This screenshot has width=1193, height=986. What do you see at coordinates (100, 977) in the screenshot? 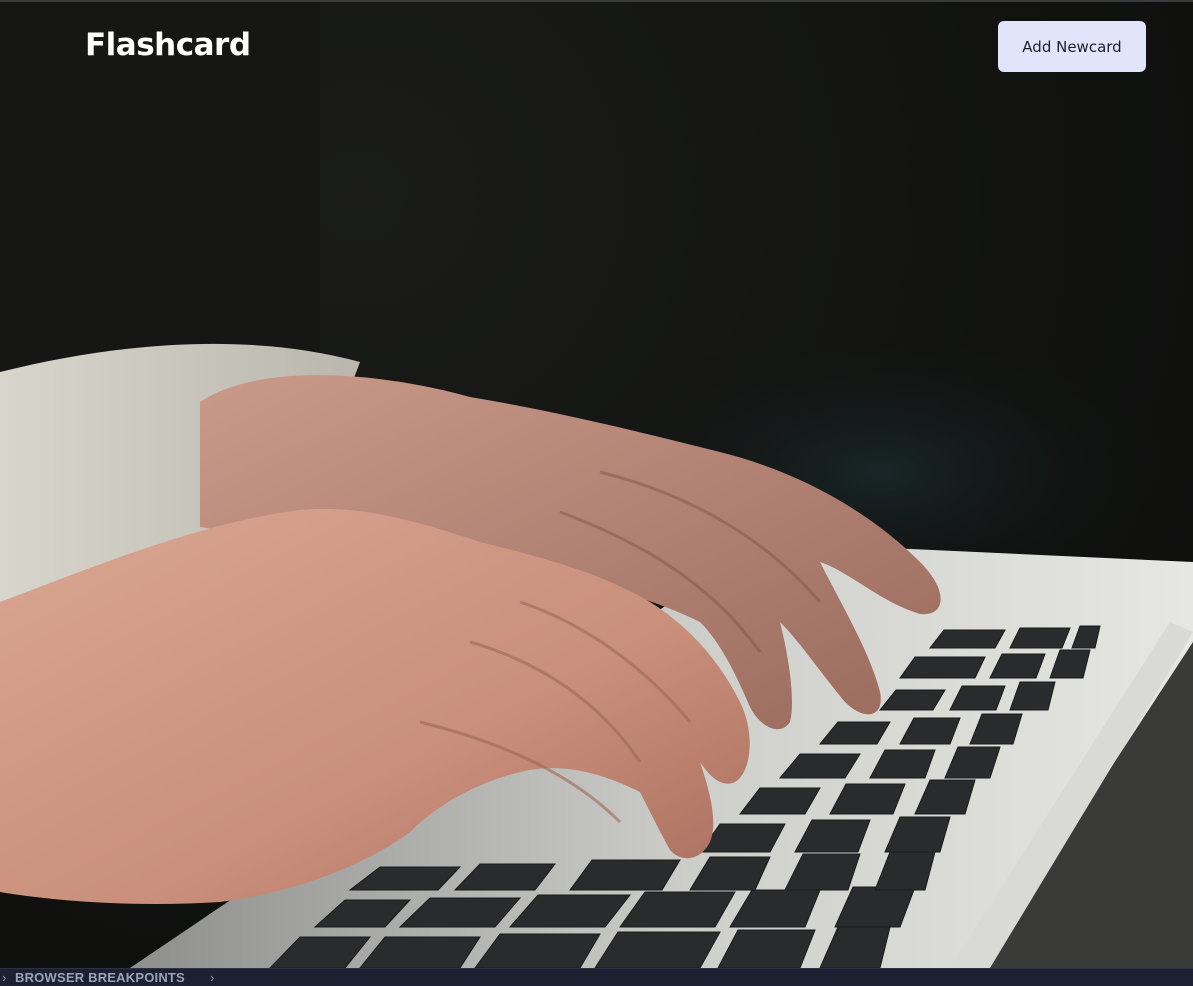
I see `browser-breakpoints-label: BROWSER BREAKPOINTS` at bounding box center [100, 977].